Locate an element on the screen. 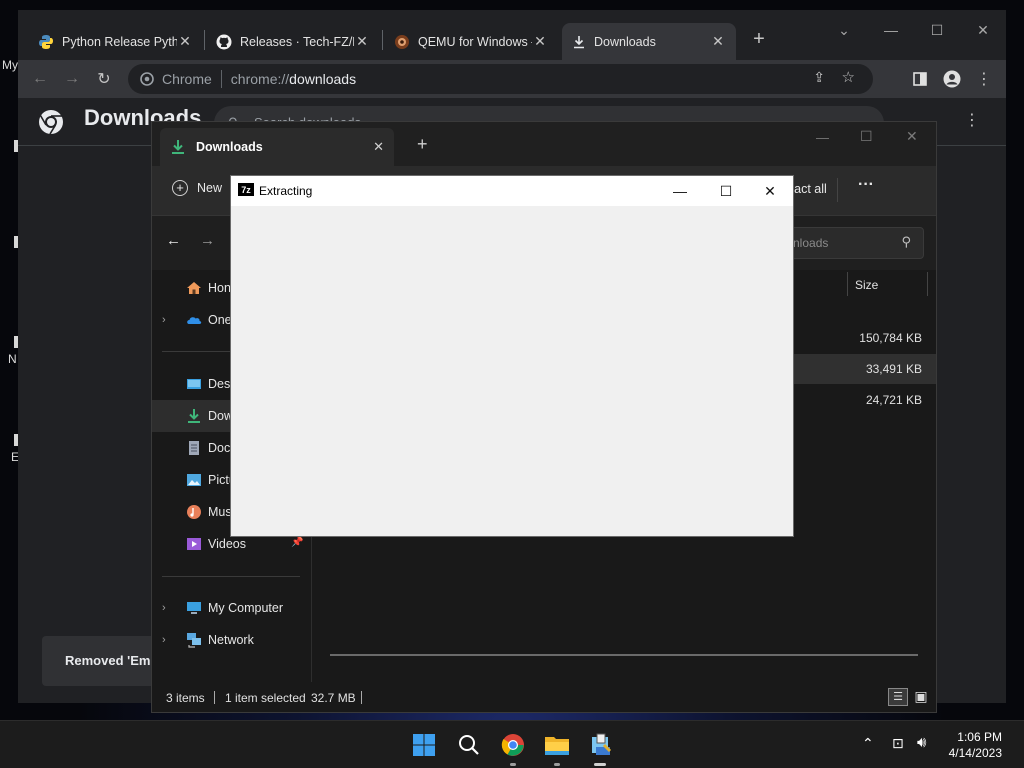 Image resolution: width=1024 pixels, height=768 pixels. kebab-menu-icon: ⋮ is located at coordinates (984, 79).